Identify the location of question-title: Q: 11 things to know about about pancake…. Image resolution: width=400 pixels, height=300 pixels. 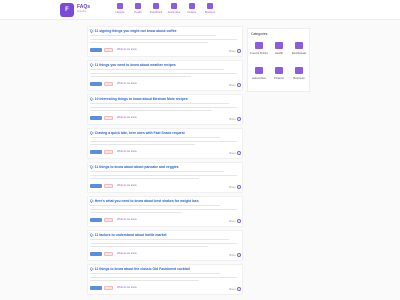
(134, 167).